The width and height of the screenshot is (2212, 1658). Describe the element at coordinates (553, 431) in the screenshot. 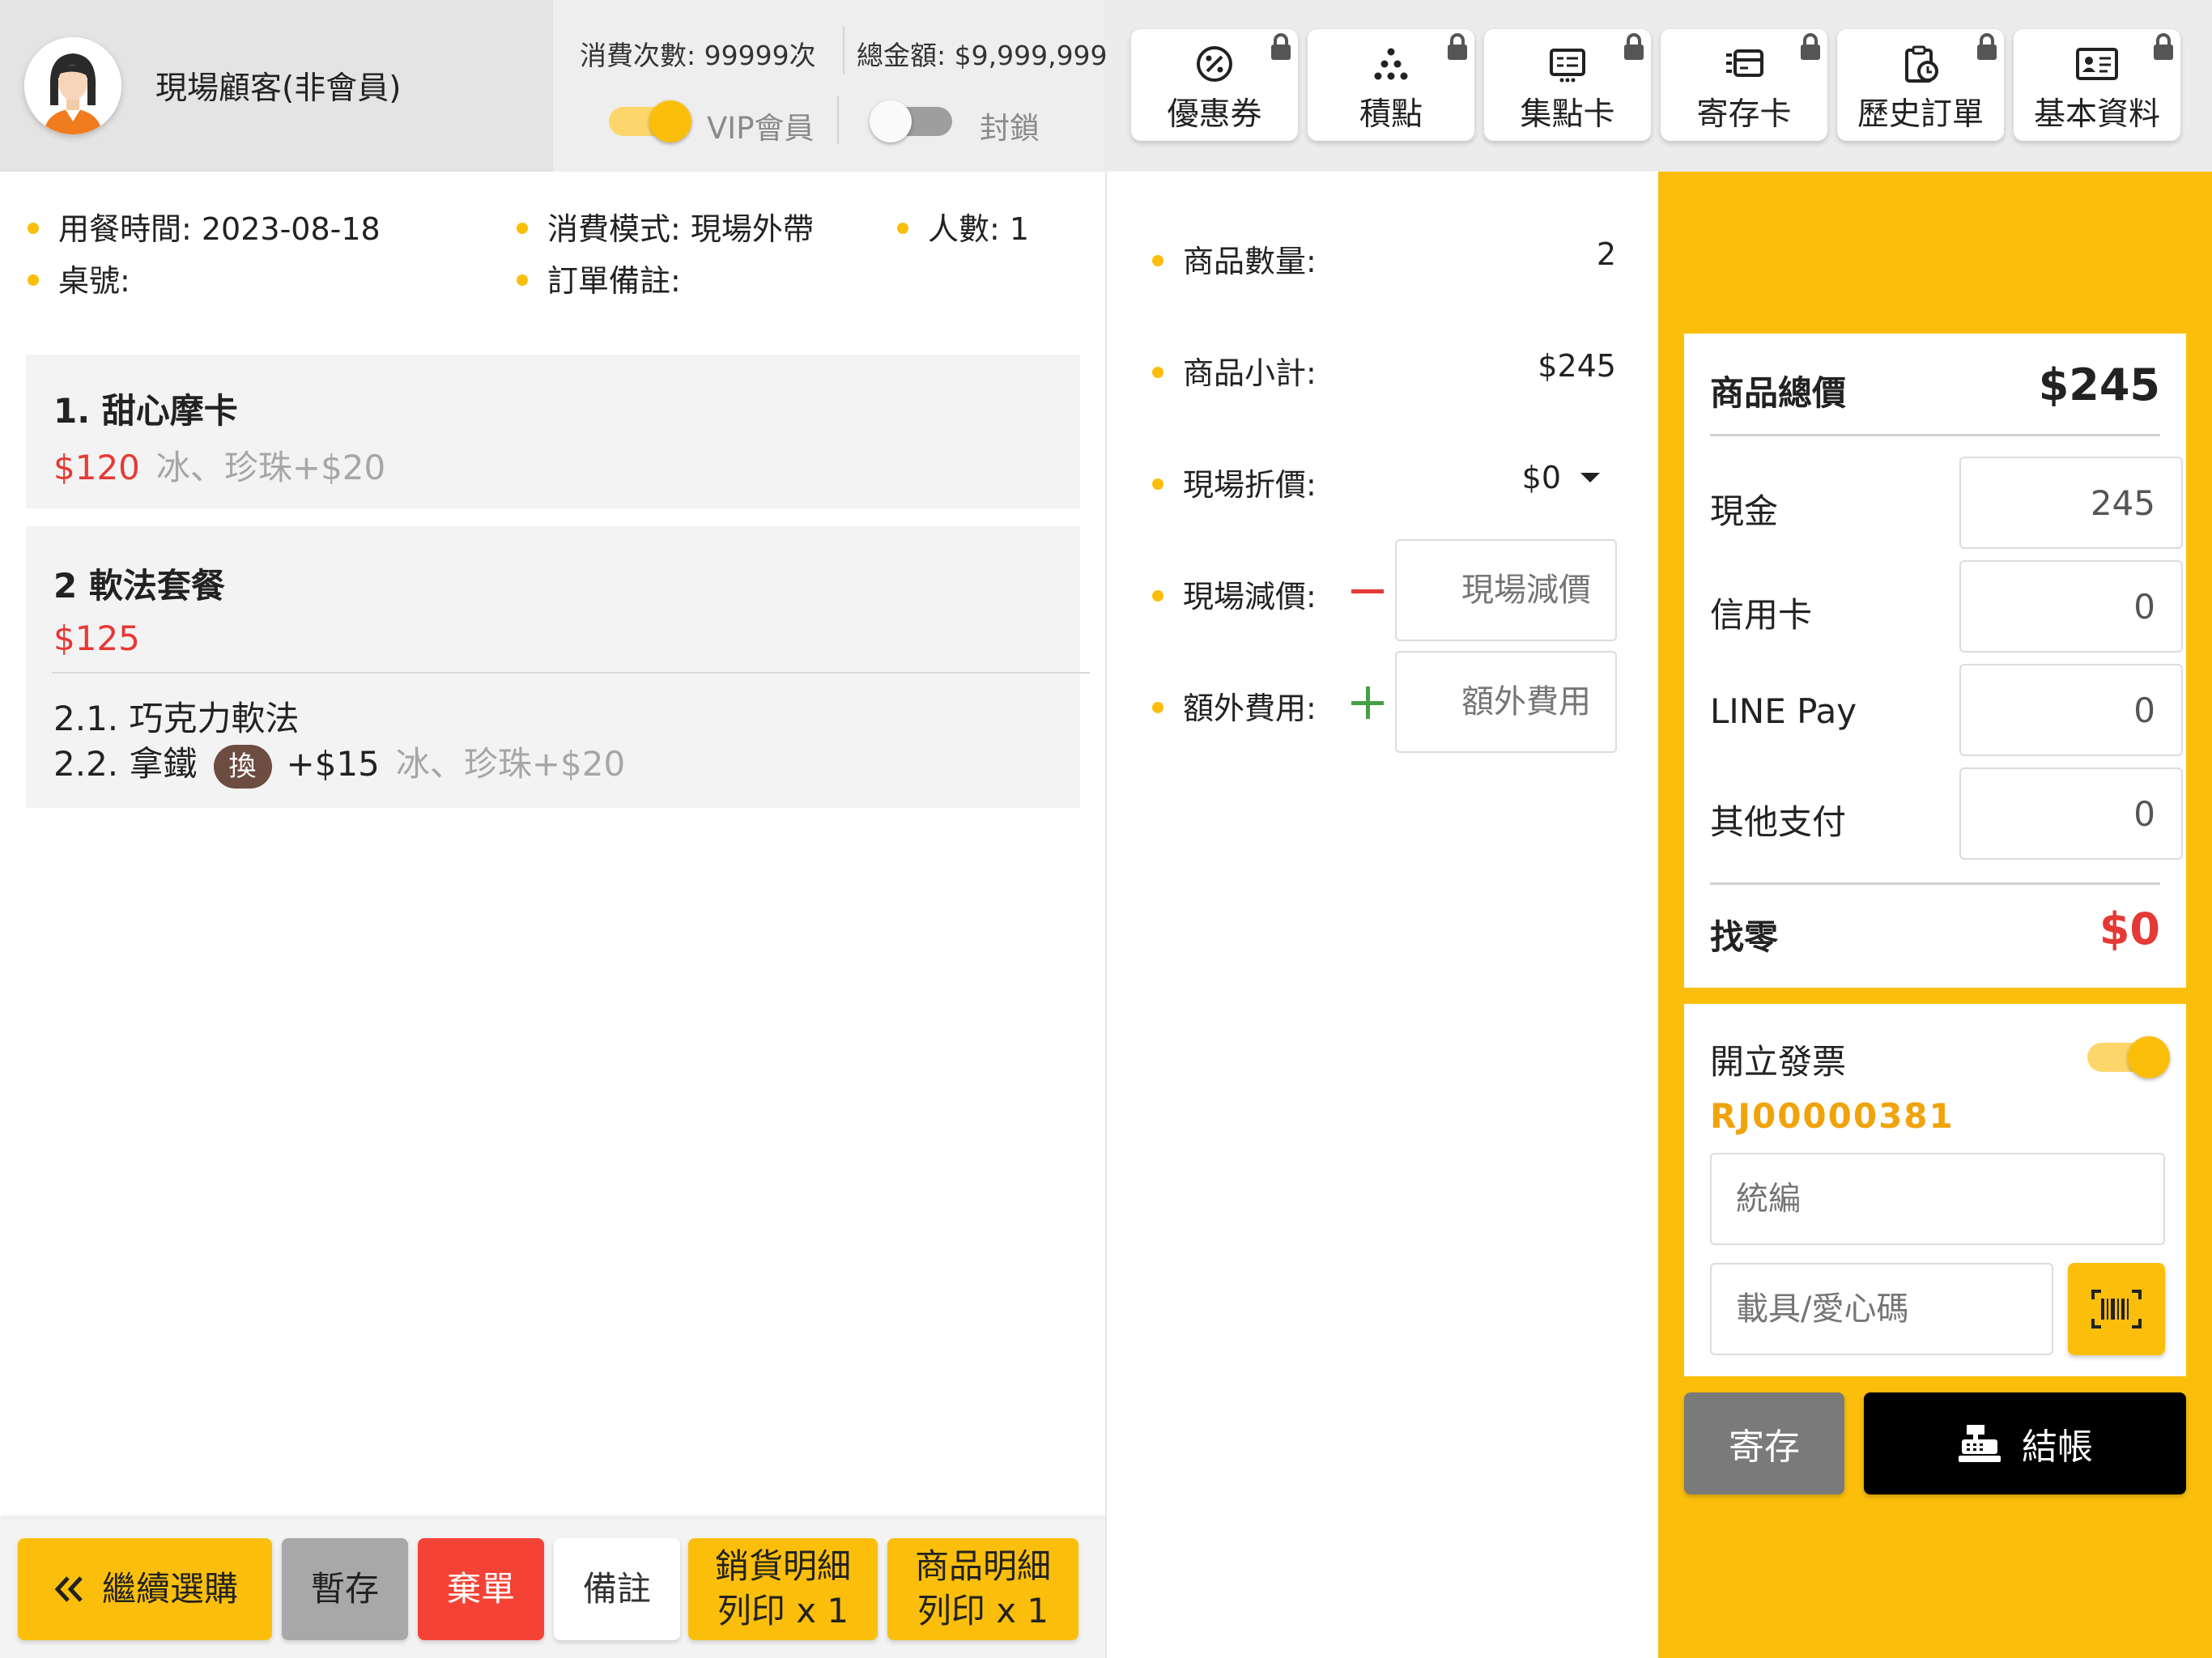

I see `order-item: 1. 甜心摩卡 $120 冰、珍珠+$20` at that location.